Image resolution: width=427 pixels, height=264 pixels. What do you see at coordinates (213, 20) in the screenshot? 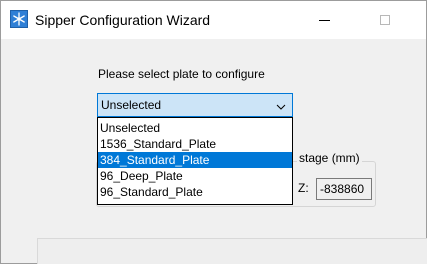
I see `title-bar: Sipper Configuration Wizard` at bounding box center [213, 20].